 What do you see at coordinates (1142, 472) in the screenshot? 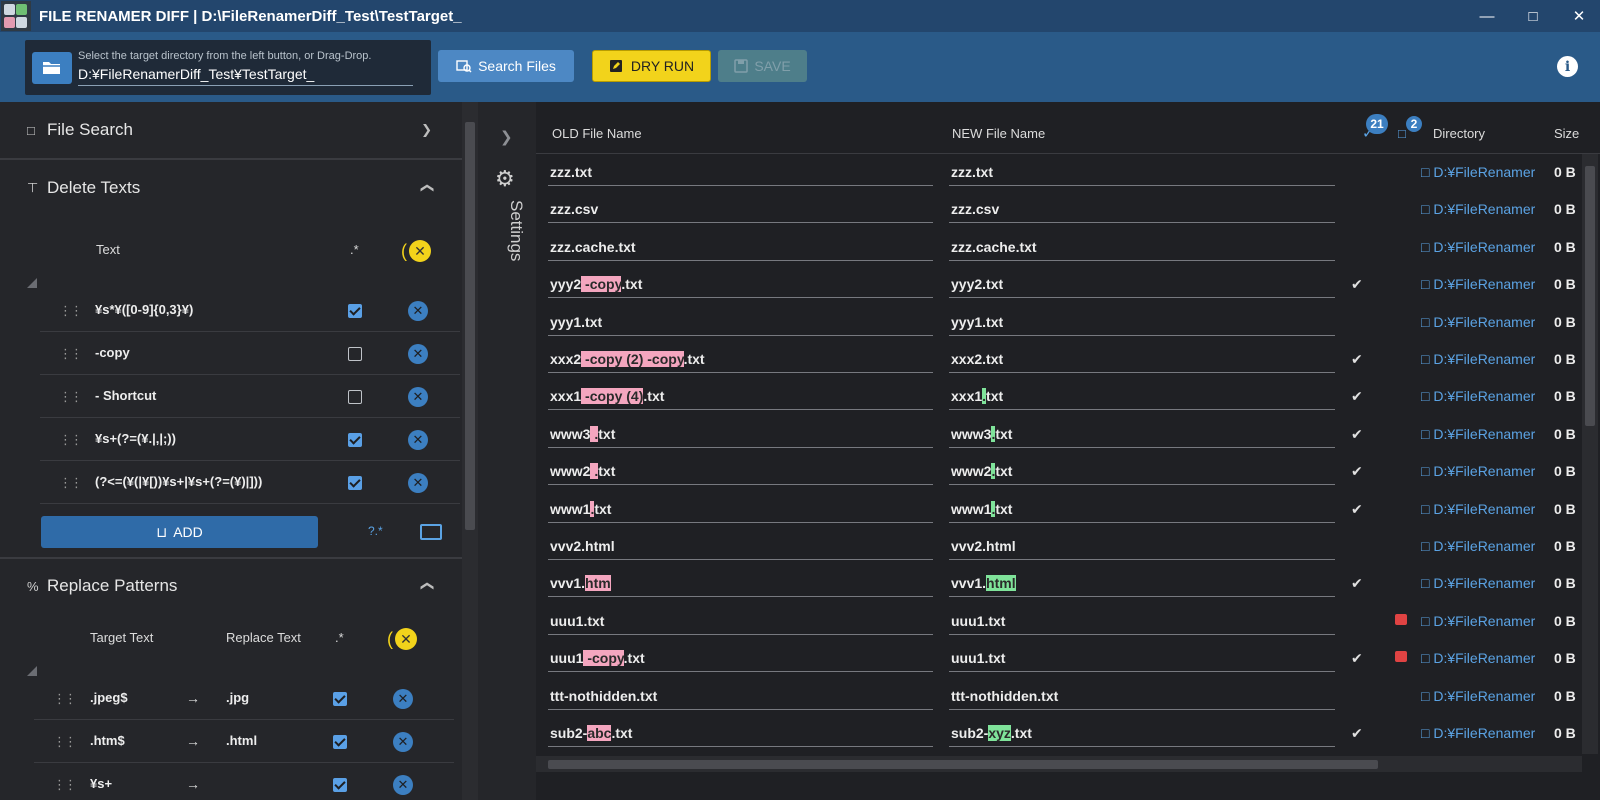
I see `new-file-name-cell: www2.txt` at bounding box center [1142, 472].